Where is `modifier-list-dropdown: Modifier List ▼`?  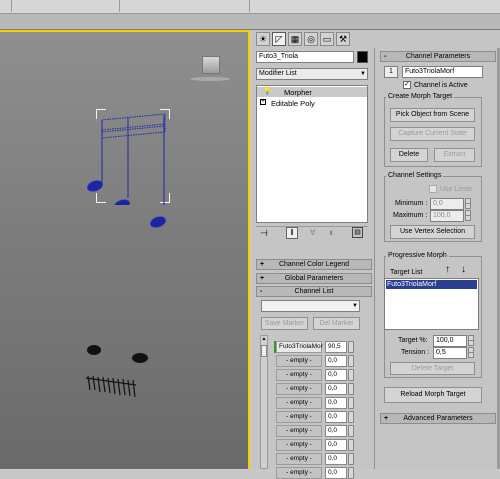
modifier-list-dropdown: Modifier List ▼ is located at coordinates (312, 74).